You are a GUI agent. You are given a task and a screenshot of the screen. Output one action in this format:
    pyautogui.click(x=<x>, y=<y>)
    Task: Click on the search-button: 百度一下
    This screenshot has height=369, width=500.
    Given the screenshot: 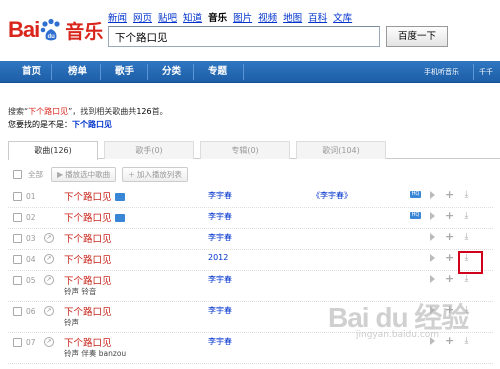 What is the action you would take?
    pyautogui.click(x=417, y=36)
    